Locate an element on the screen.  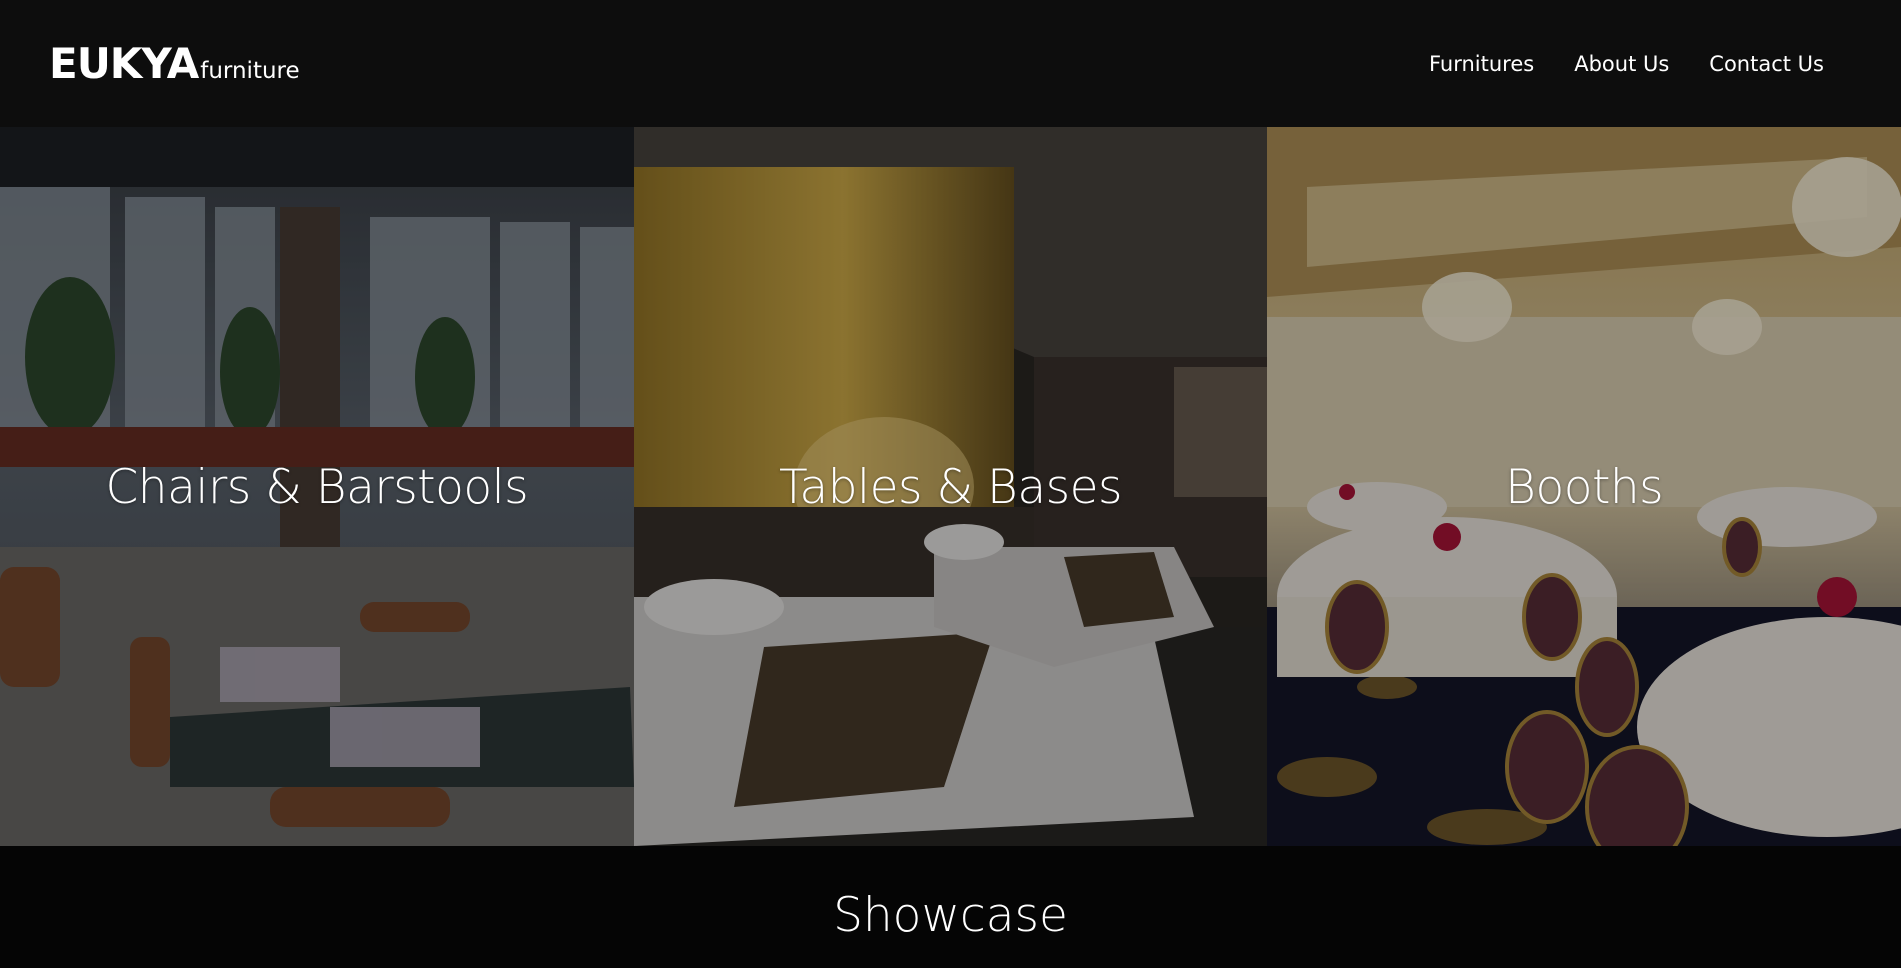
nav-item-furnitures: Furnitures is located at coordinates (1481, 64).